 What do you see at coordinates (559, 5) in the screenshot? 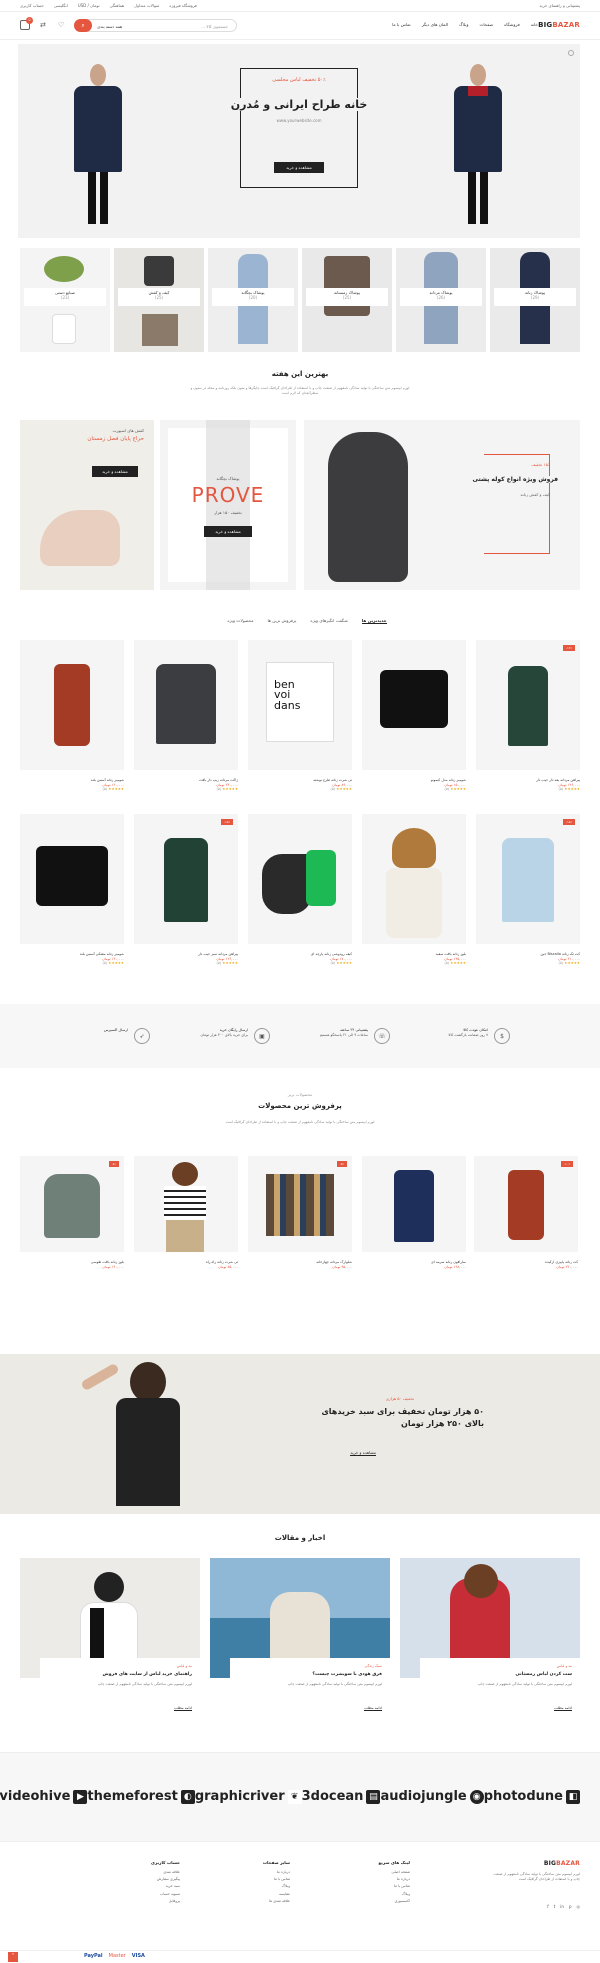
I see `support-link: پشتیبانی و راهنمای خرید` at bounding box center [559, 5].